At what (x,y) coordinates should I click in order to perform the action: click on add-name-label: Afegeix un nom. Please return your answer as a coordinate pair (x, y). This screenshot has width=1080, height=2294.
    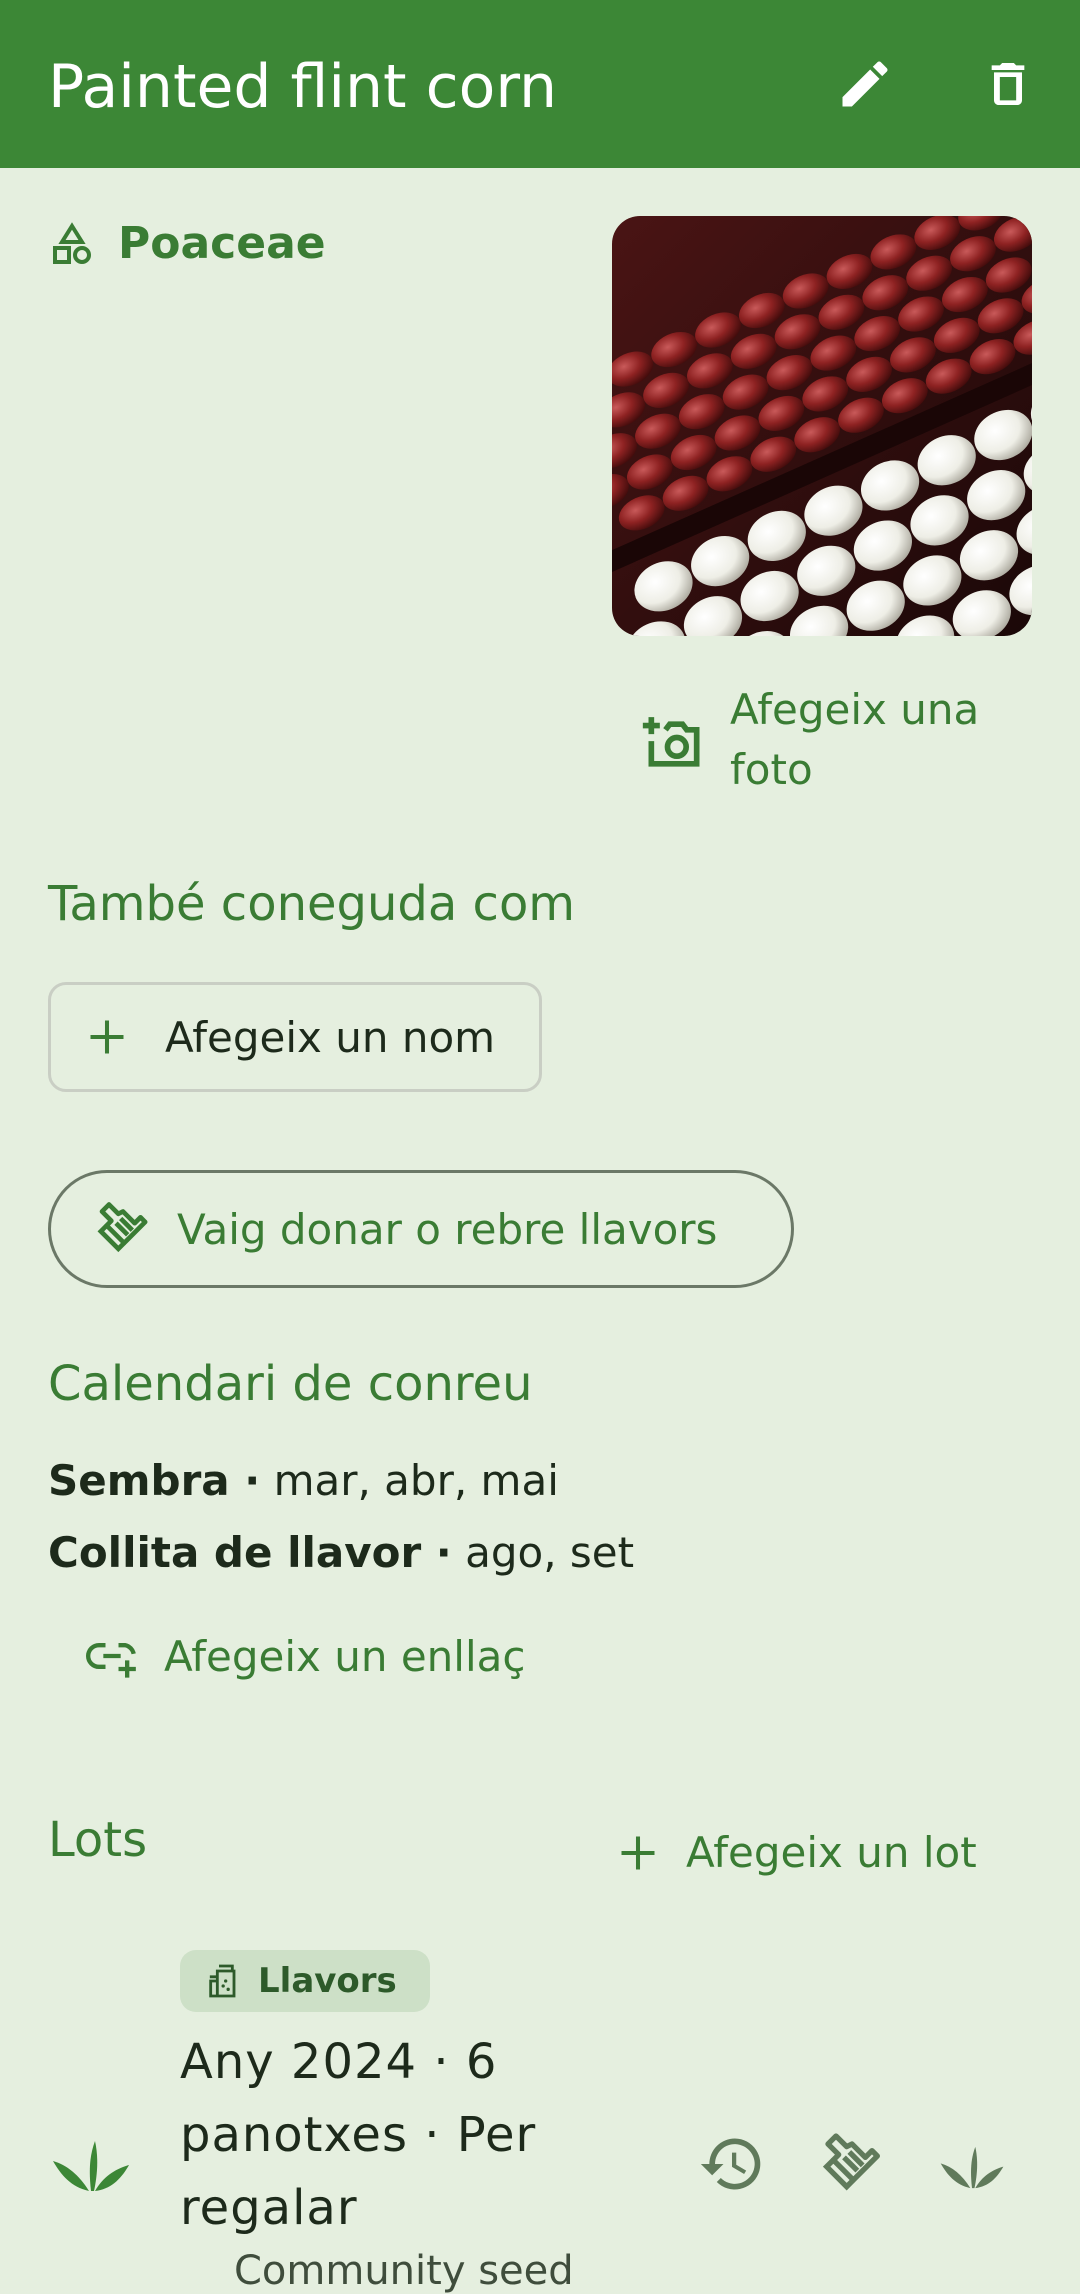
    Looking at the image, I should click on (330, 1037).